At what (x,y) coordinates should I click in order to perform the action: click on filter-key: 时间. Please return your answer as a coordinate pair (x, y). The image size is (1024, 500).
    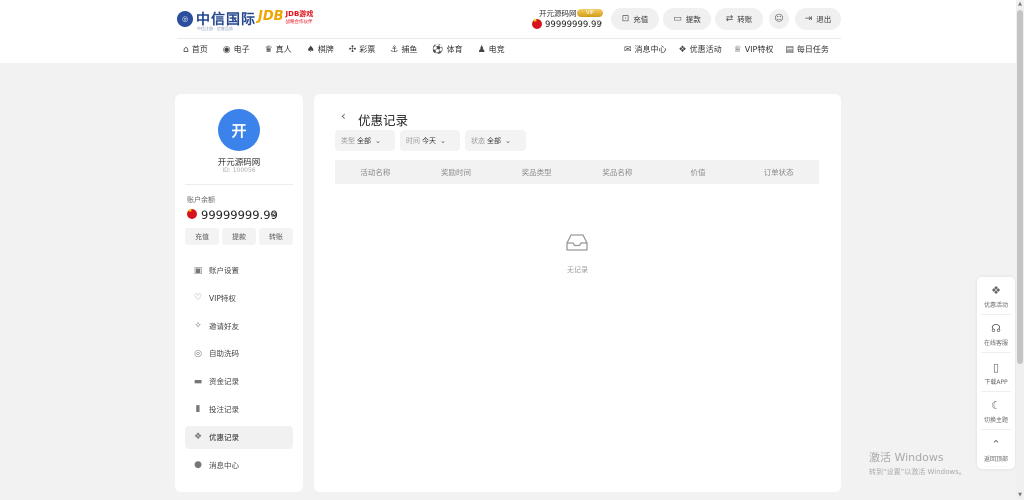
    Looking at the image, I should click on (413, 140).